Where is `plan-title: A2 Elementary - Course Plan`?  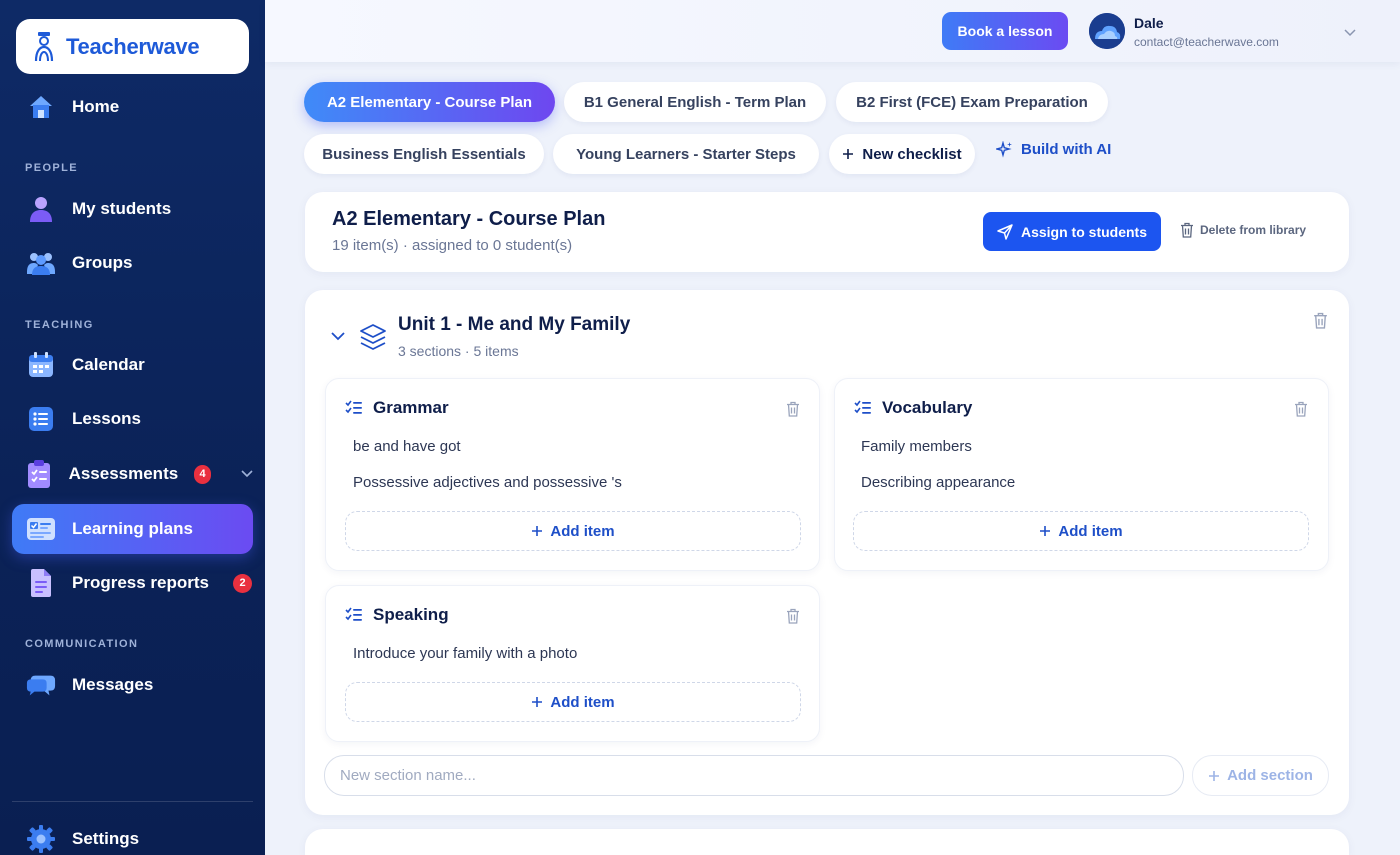 plan-title: A2 Elementary - Course Plan is located at coordinates (469, 219).